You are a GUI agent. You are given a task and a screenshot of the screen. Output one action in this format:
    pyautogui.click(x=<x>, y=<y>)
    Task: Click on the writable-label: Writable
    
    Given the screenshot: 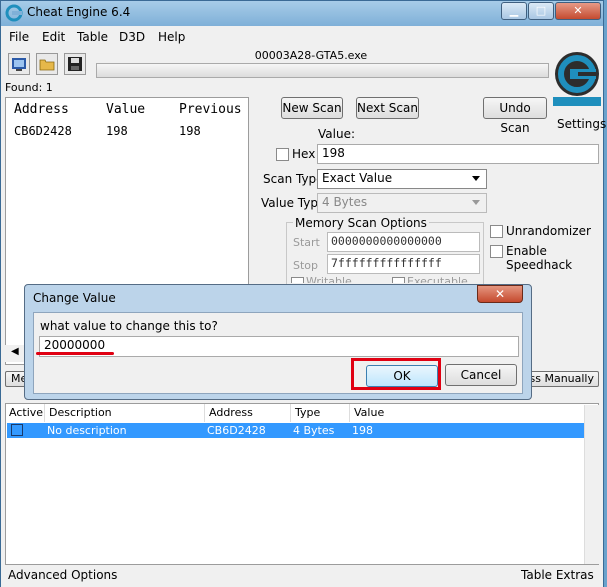 What is the action you would take?
    pyautogui.click(x=329, y=279)
    